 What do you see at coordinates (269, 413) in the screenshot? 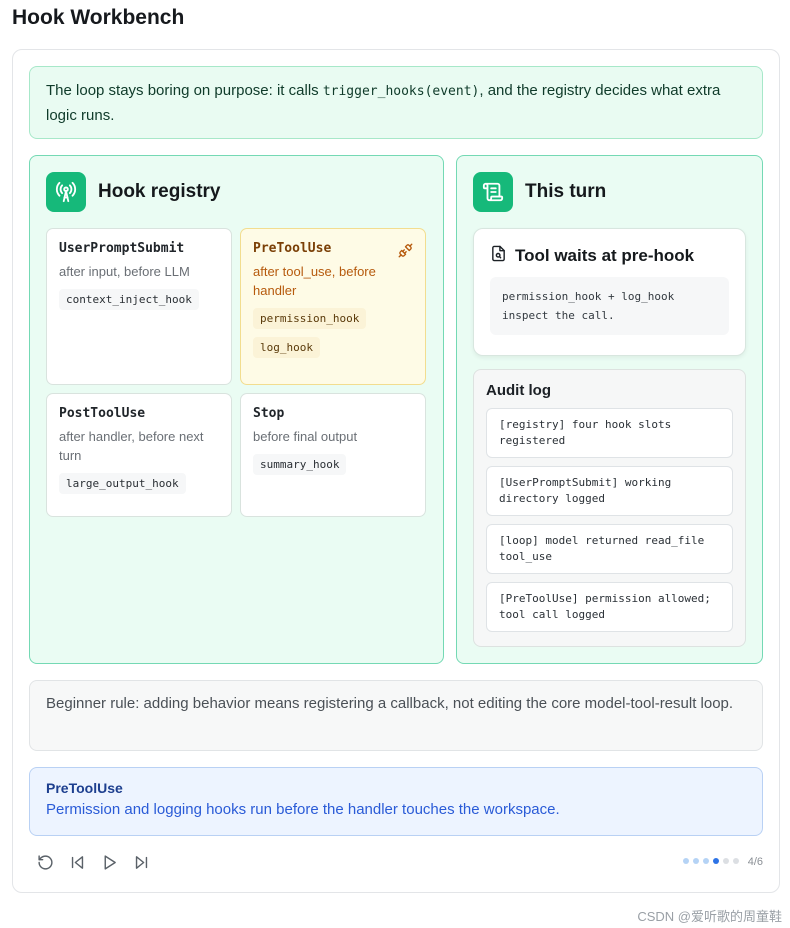
I see `hook-name: Stop` at bounding box center [269, 413].